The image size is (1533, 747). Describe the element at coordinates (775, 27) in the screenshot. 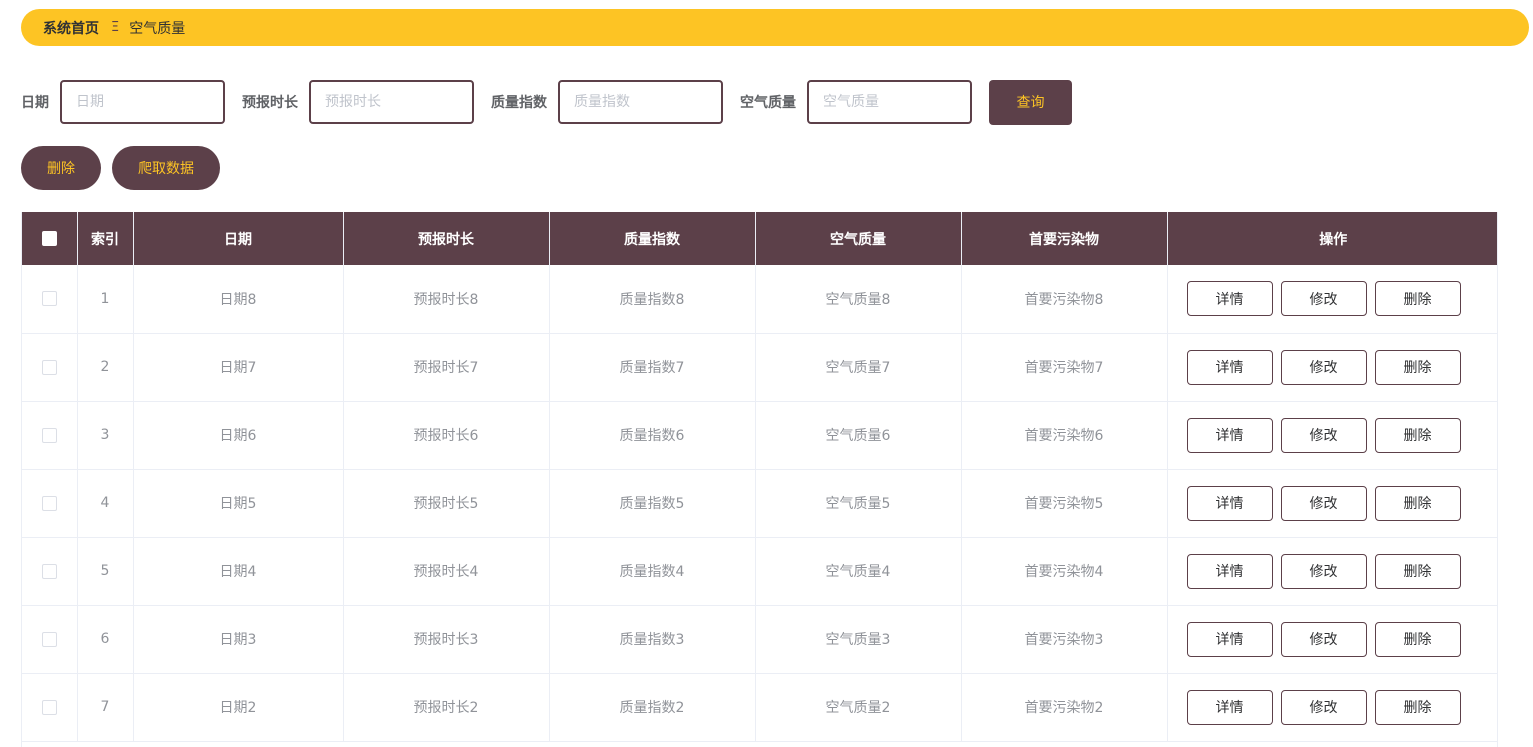

I see `breadcrumb: 系统首页 Ξ 空气质量` at that location.